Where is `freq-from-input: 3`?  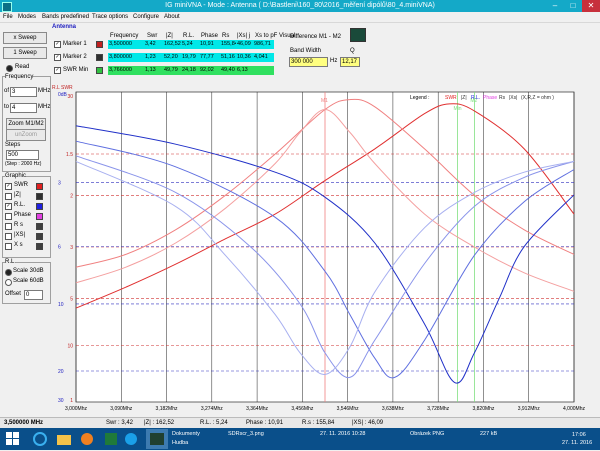 freq-from-input: 3 is located at coordinates (23, 92).